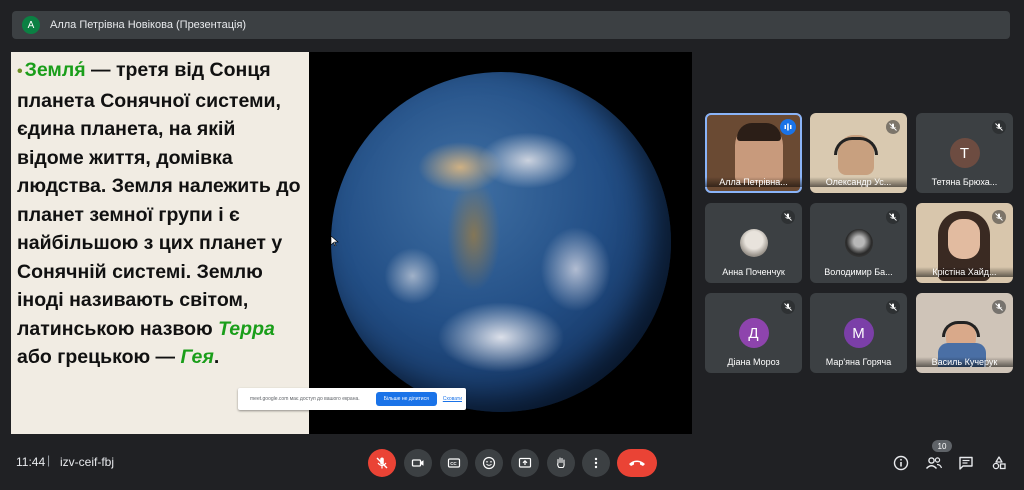 The image size is (1024, 490). I want to click on emoji-icon, so click(489, 463).